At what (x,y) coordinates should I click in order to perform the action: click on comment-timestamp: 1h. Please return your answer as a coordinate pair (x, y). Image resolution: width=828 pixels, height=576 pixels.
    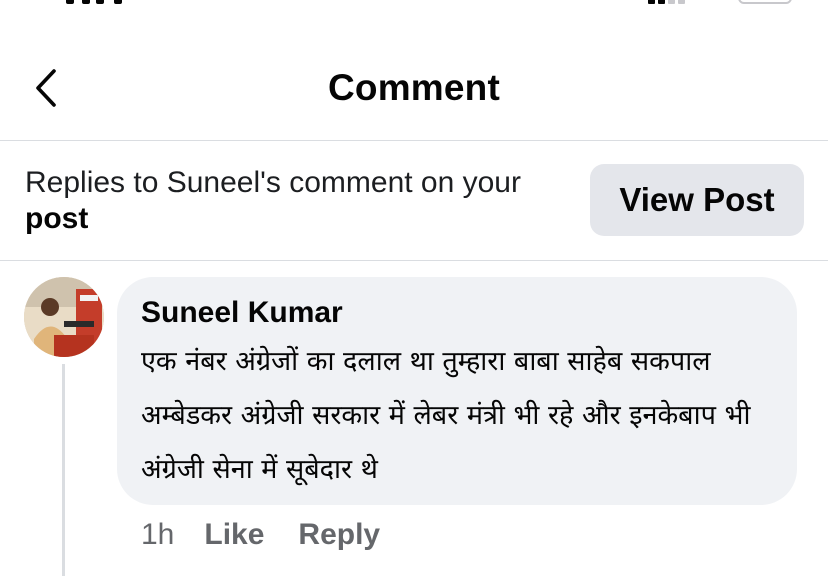
    Looking at the image, I should click on (158, 534).